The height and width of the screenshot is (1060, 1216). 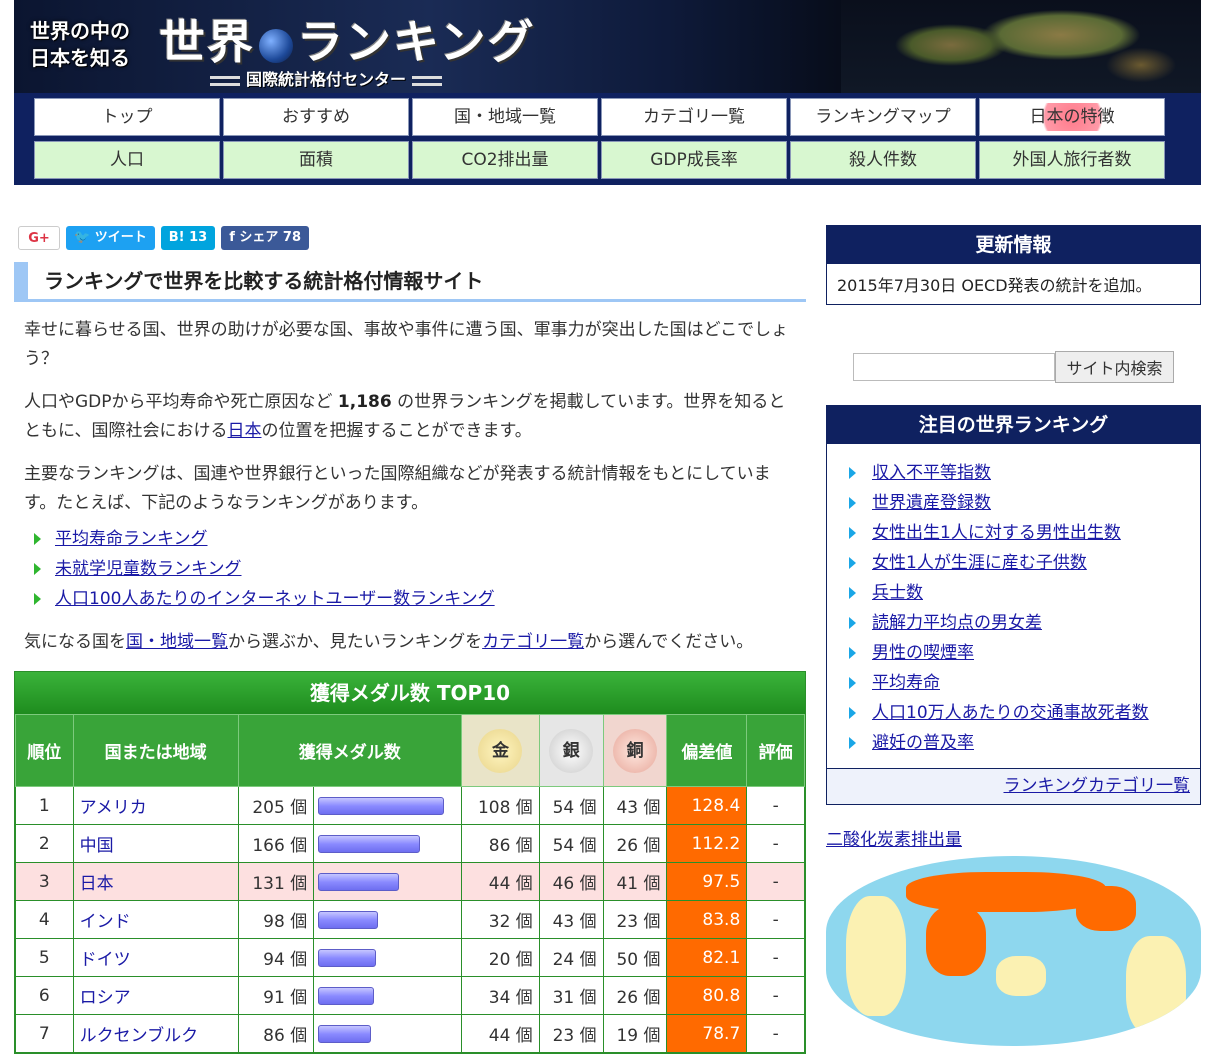 I want to click on site-search: サイト内検索, so click(x=1013, y=367).